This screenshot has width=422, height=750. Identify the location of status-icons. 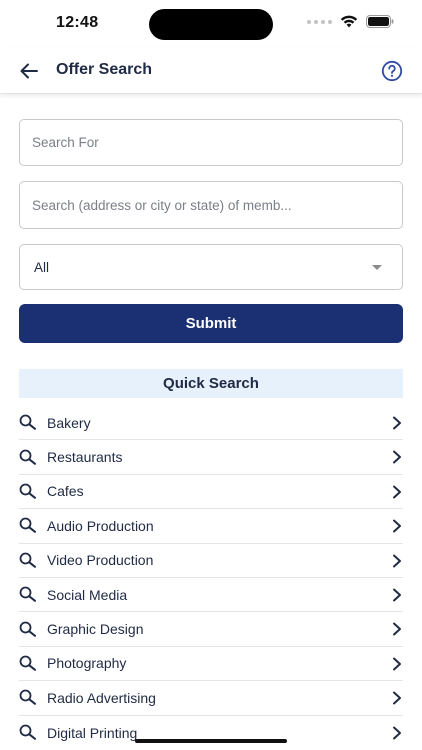
(350, 21).